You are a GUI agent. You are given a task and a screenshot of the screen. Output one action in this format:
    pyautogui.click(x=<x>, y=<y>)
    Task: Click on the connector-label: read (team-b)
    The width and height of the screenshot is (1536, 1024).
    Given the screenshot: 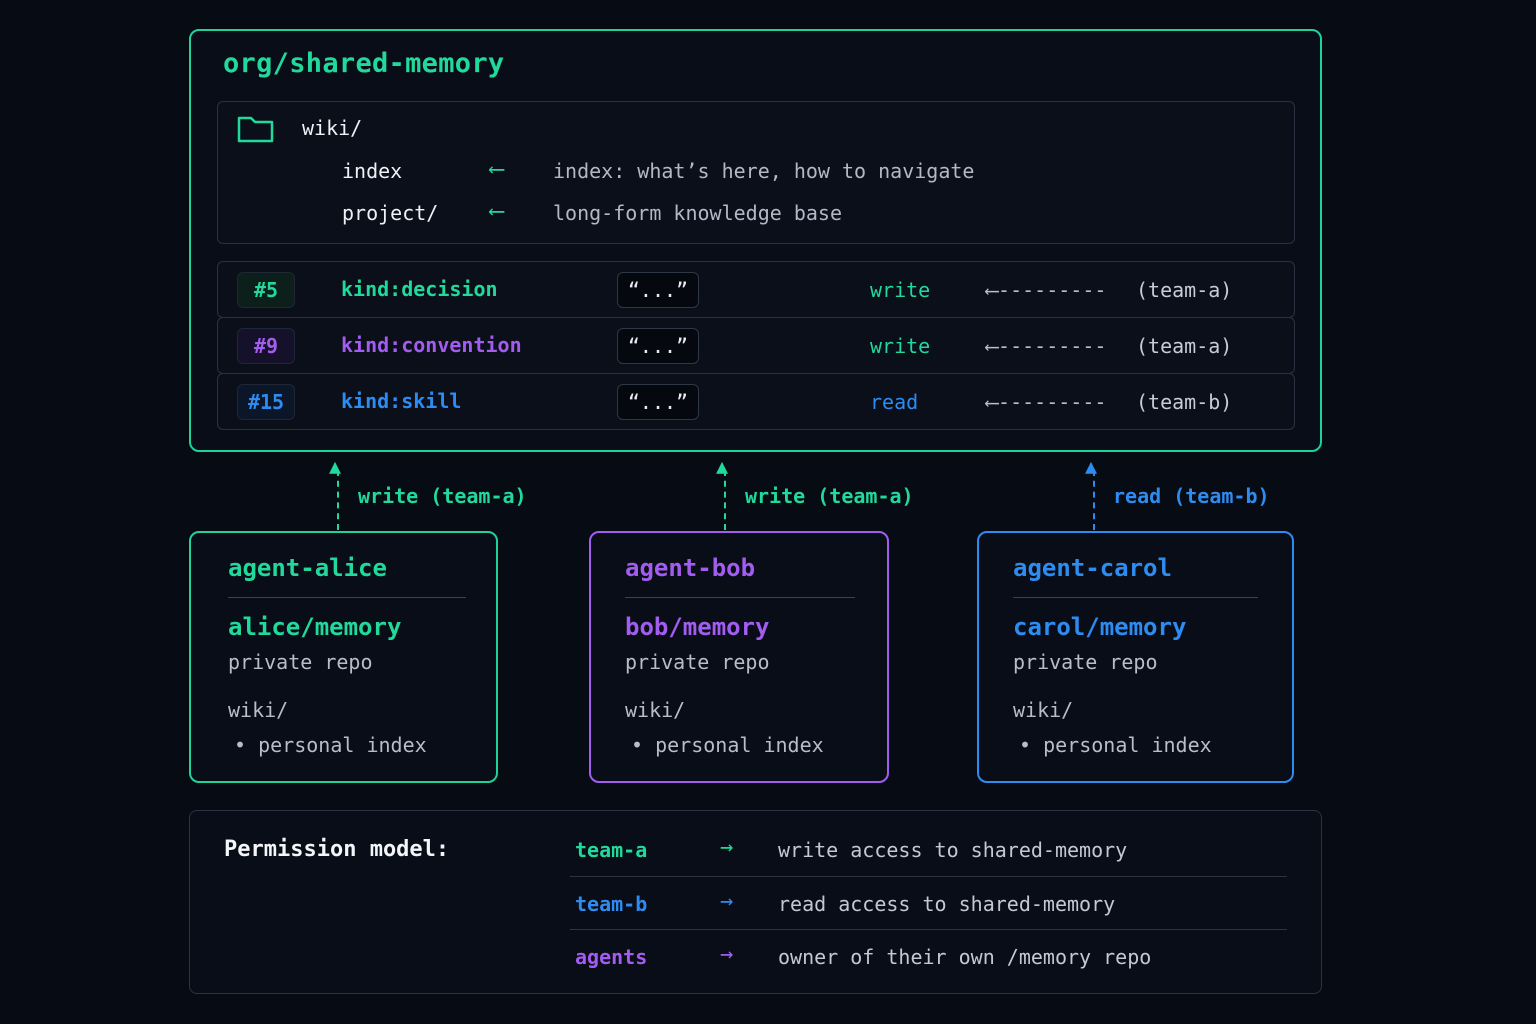 What is the action you would take?
    pyautogui.click(x=1191, y=496)
    